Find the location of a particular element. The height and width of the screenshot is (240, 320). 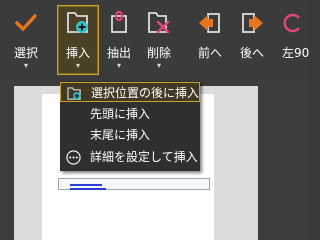

menu-item-insert-at-start: 先頭に挿入 is located at coordinates (130, 114).